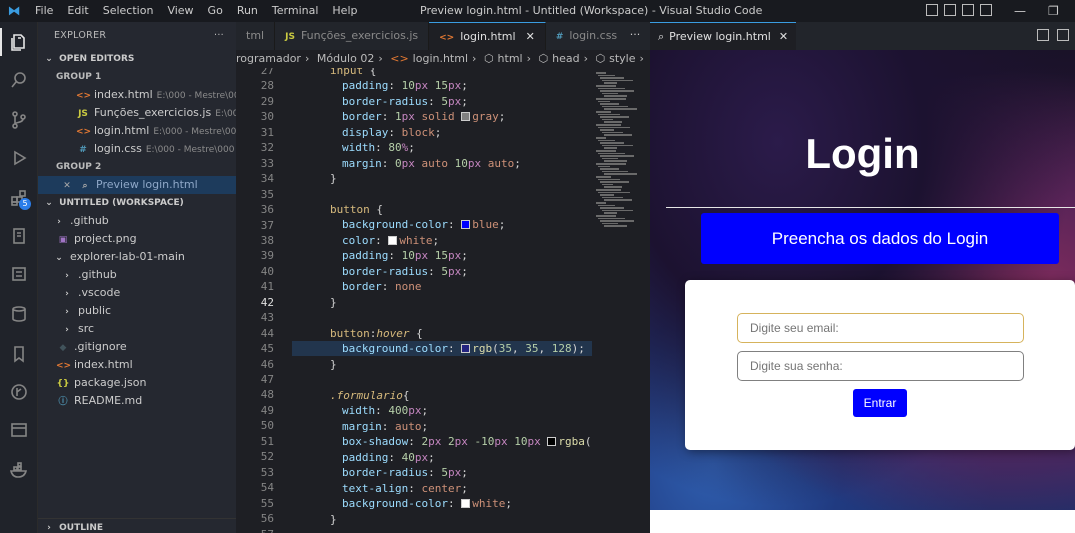 The image size is (1075, 533). I want to click on tree-file: {} package.json, so click(137, 383).